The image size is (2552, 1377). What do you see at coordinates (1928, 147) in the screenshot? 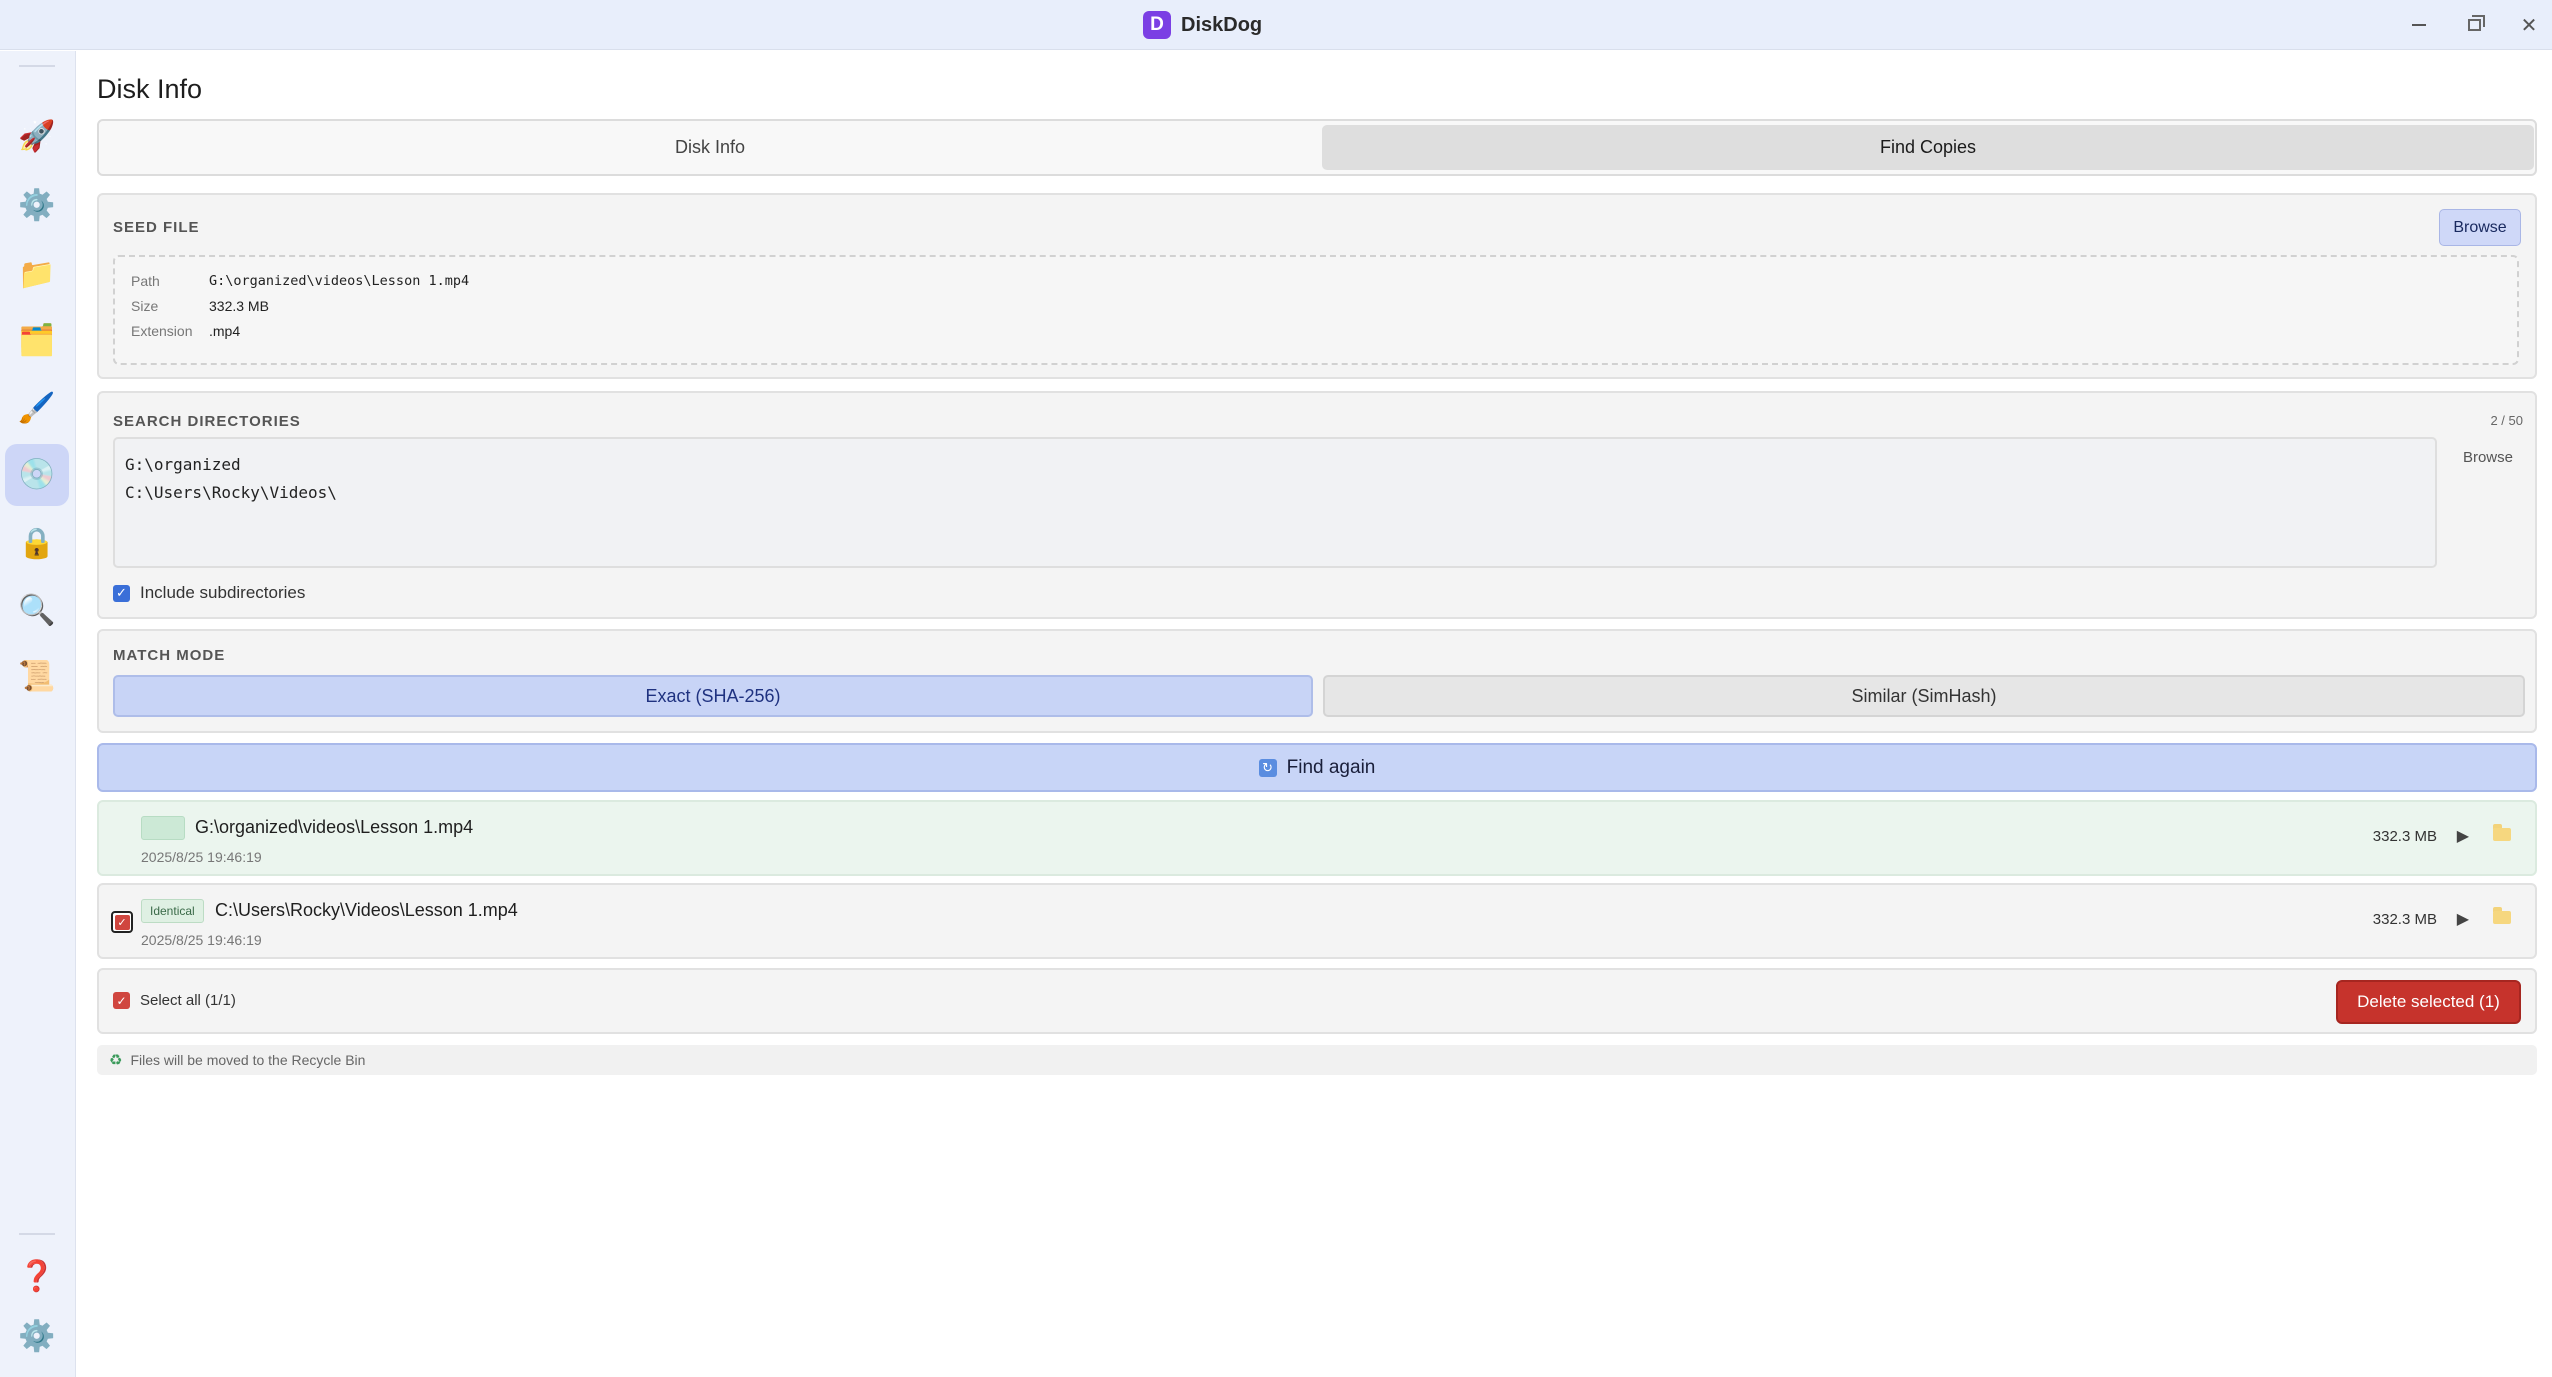
I see `tab-find-copies: Find Copies` at bounding box center [1928, 147].